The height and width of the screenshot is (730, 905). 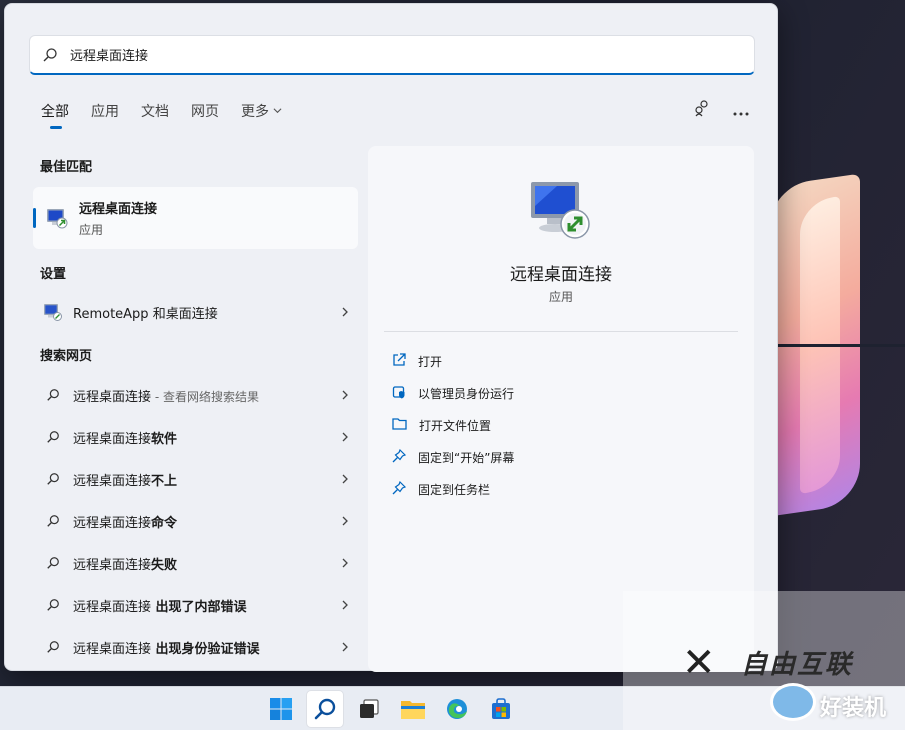 I want to click on remoteapp-icon, so click(x=53, y=312).